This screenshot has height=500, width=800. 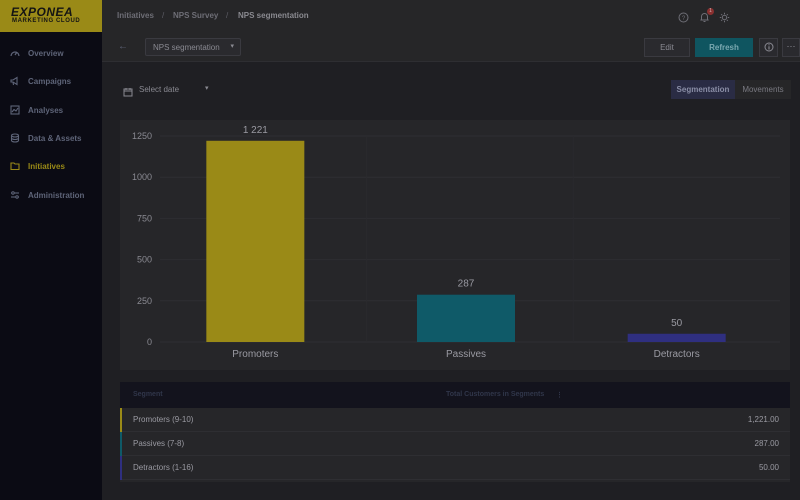 I want to click on sidebar-item-initiatives: Initiatives, so click(x=51, y=166).